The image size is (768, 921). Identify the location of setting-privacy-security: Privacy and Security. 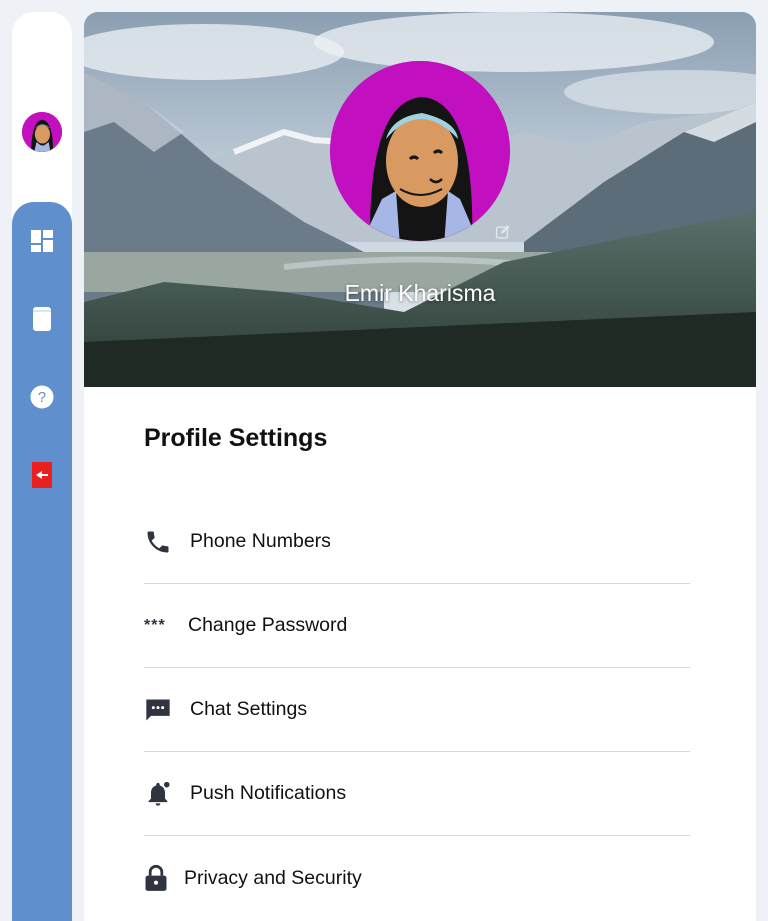
(417, 878).